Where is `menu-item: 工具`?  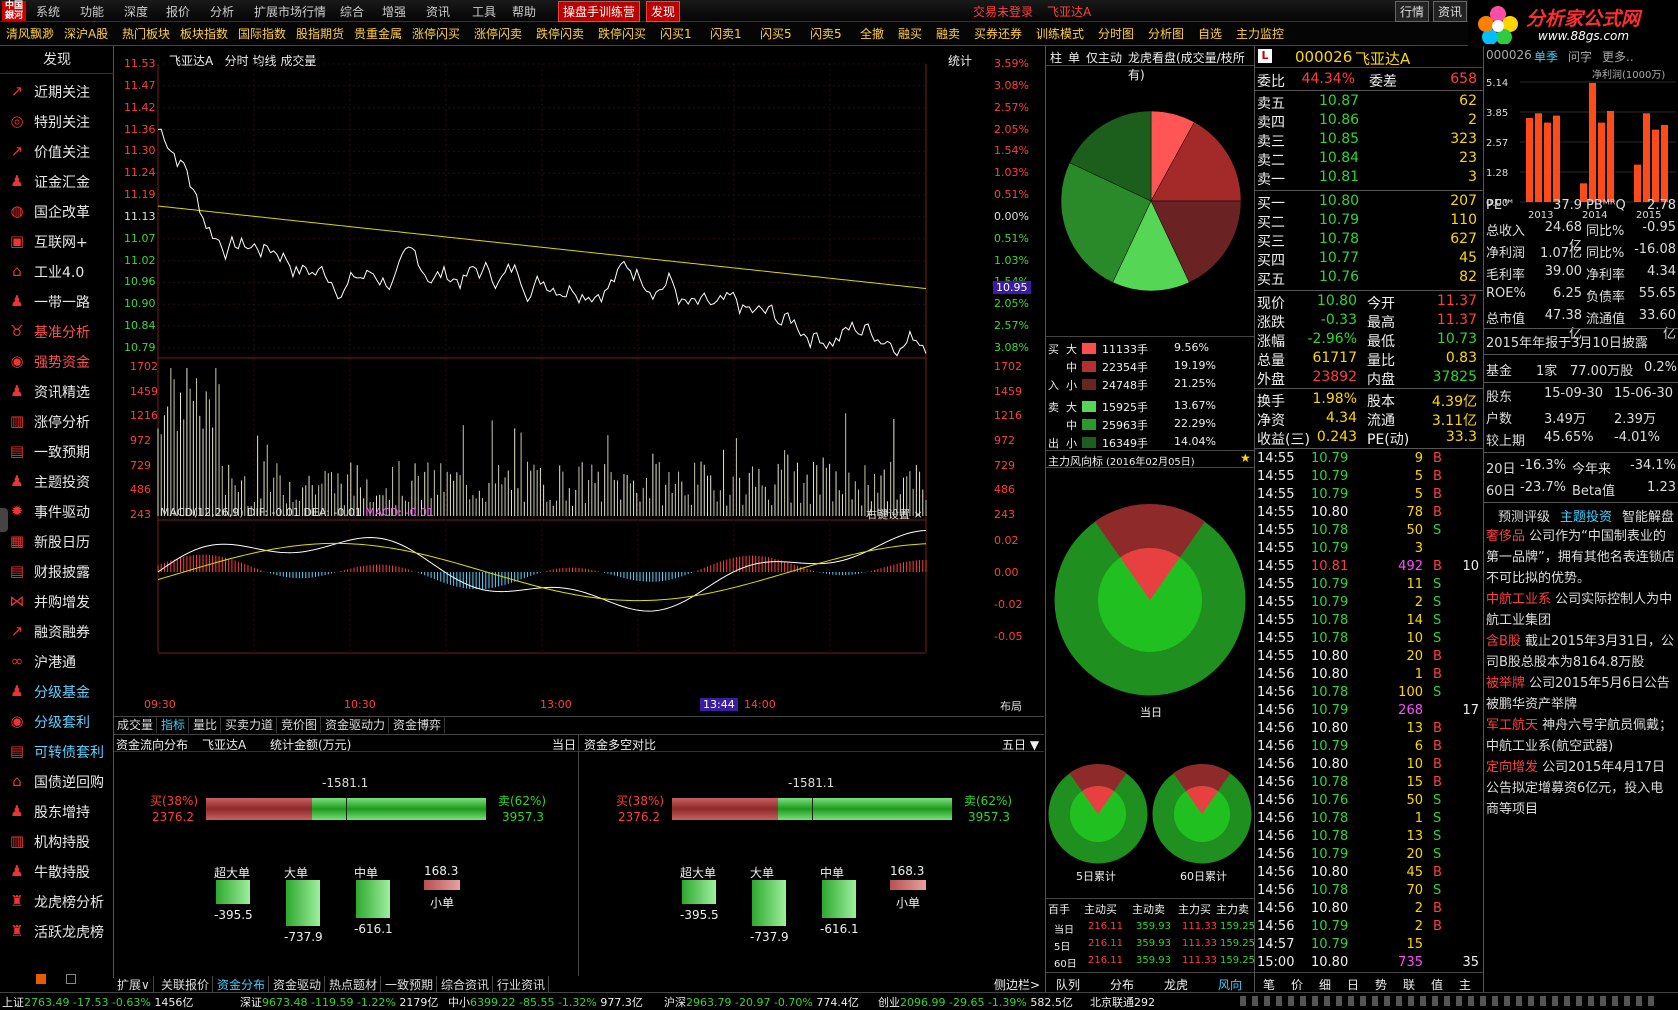
menu-item: 工具 is located at coordinates (484, 11).